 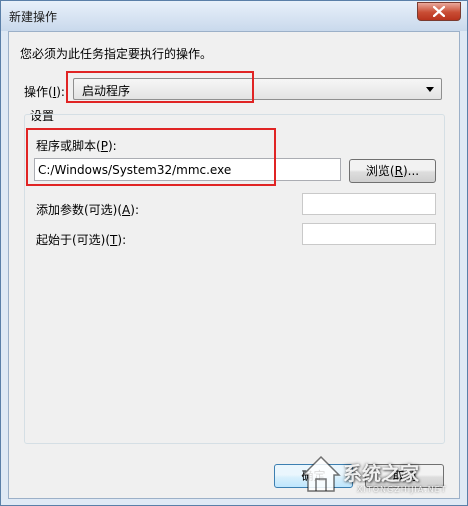 I want to click on instruction-text: 您必须为此任务指定要执行的操作。, so click(x=116, y=54).